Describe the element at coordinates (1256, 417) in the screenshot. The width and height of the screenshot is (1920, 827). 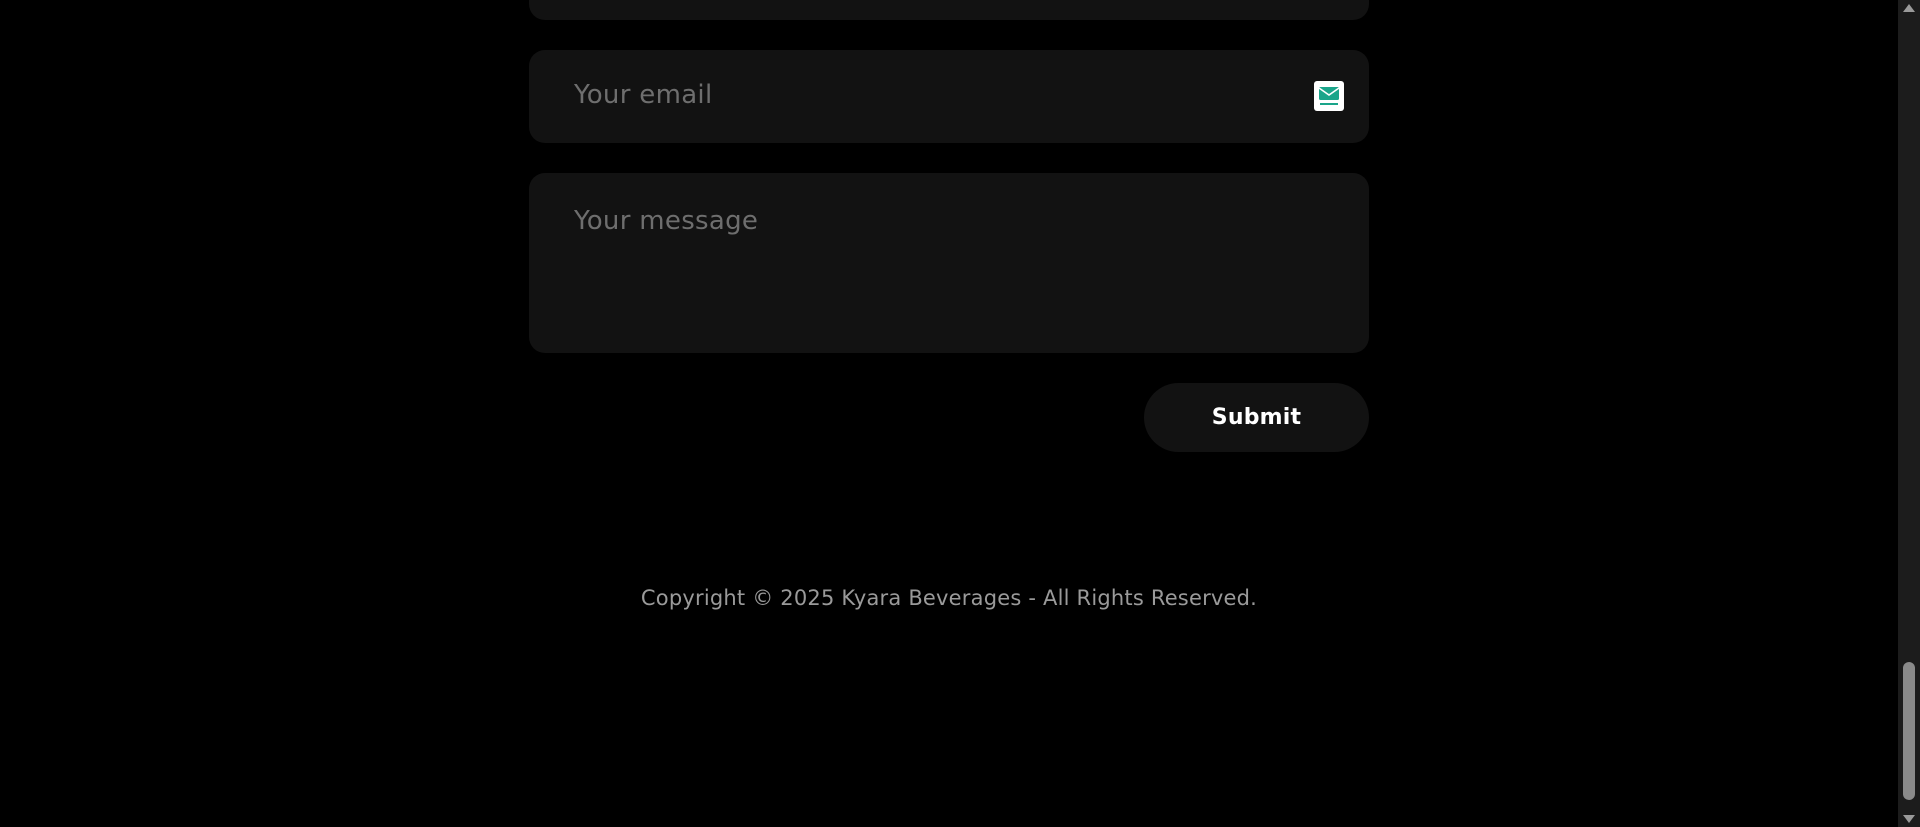
I see `submit-button: Submit` at that location.